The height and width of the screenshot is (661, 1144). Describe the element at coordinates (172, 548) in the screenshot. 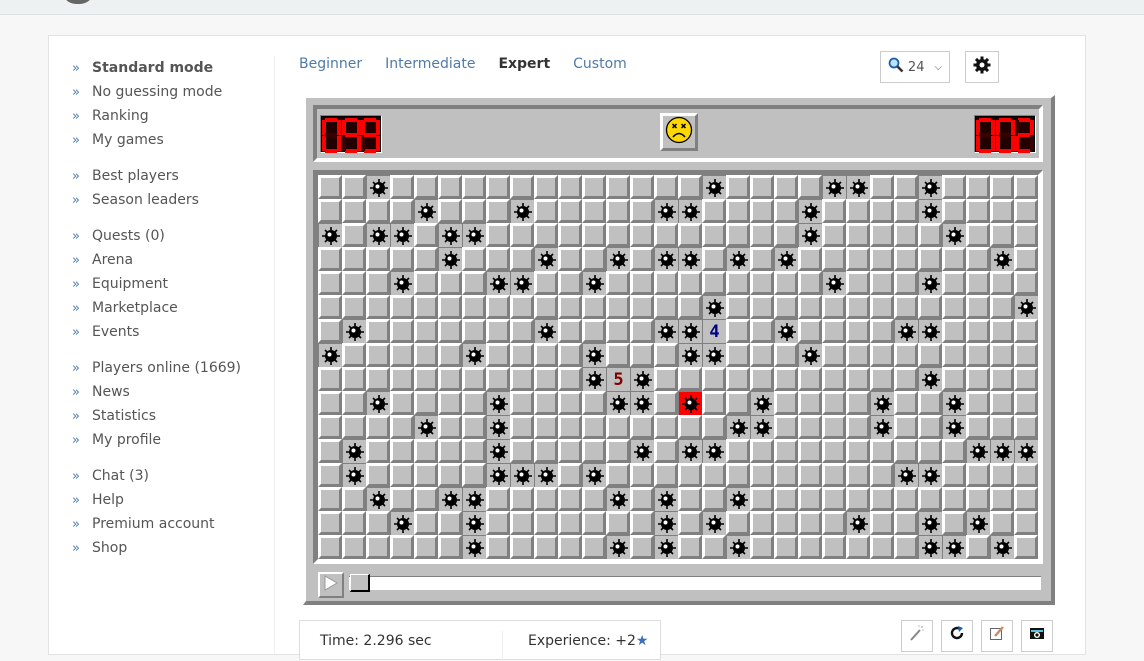

I see `sidebar-item-shop: » Shop` at that location.